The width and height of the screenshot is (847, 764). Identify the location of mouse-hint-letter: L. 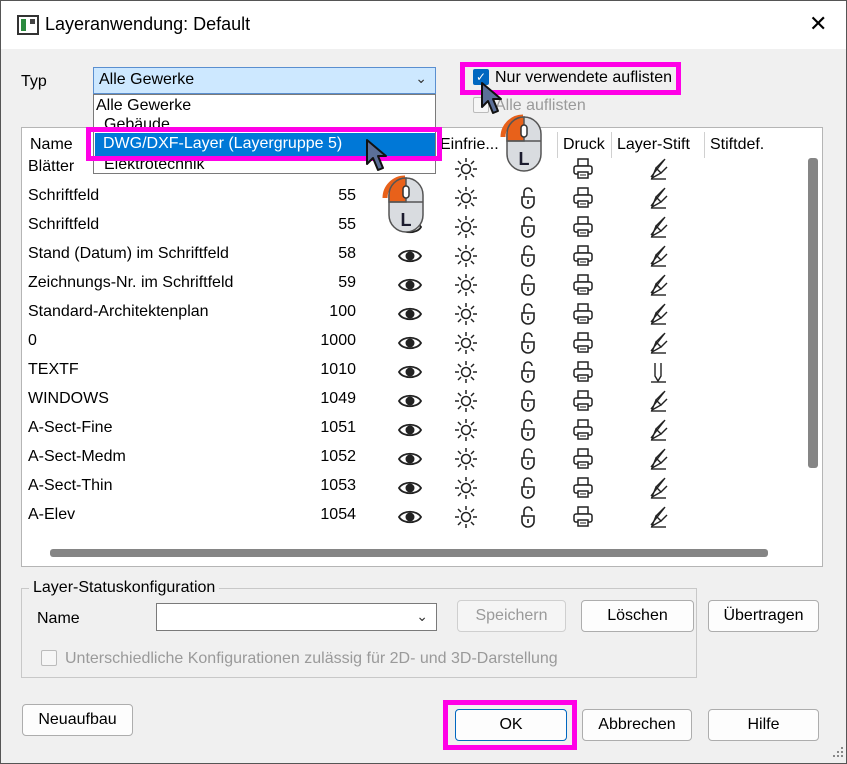
(524, 159).